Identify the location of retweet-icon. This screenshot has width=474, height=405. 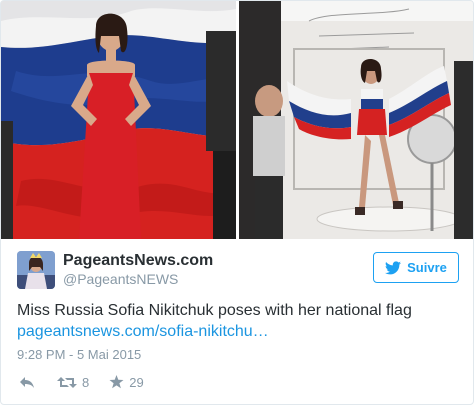
(67, 382).